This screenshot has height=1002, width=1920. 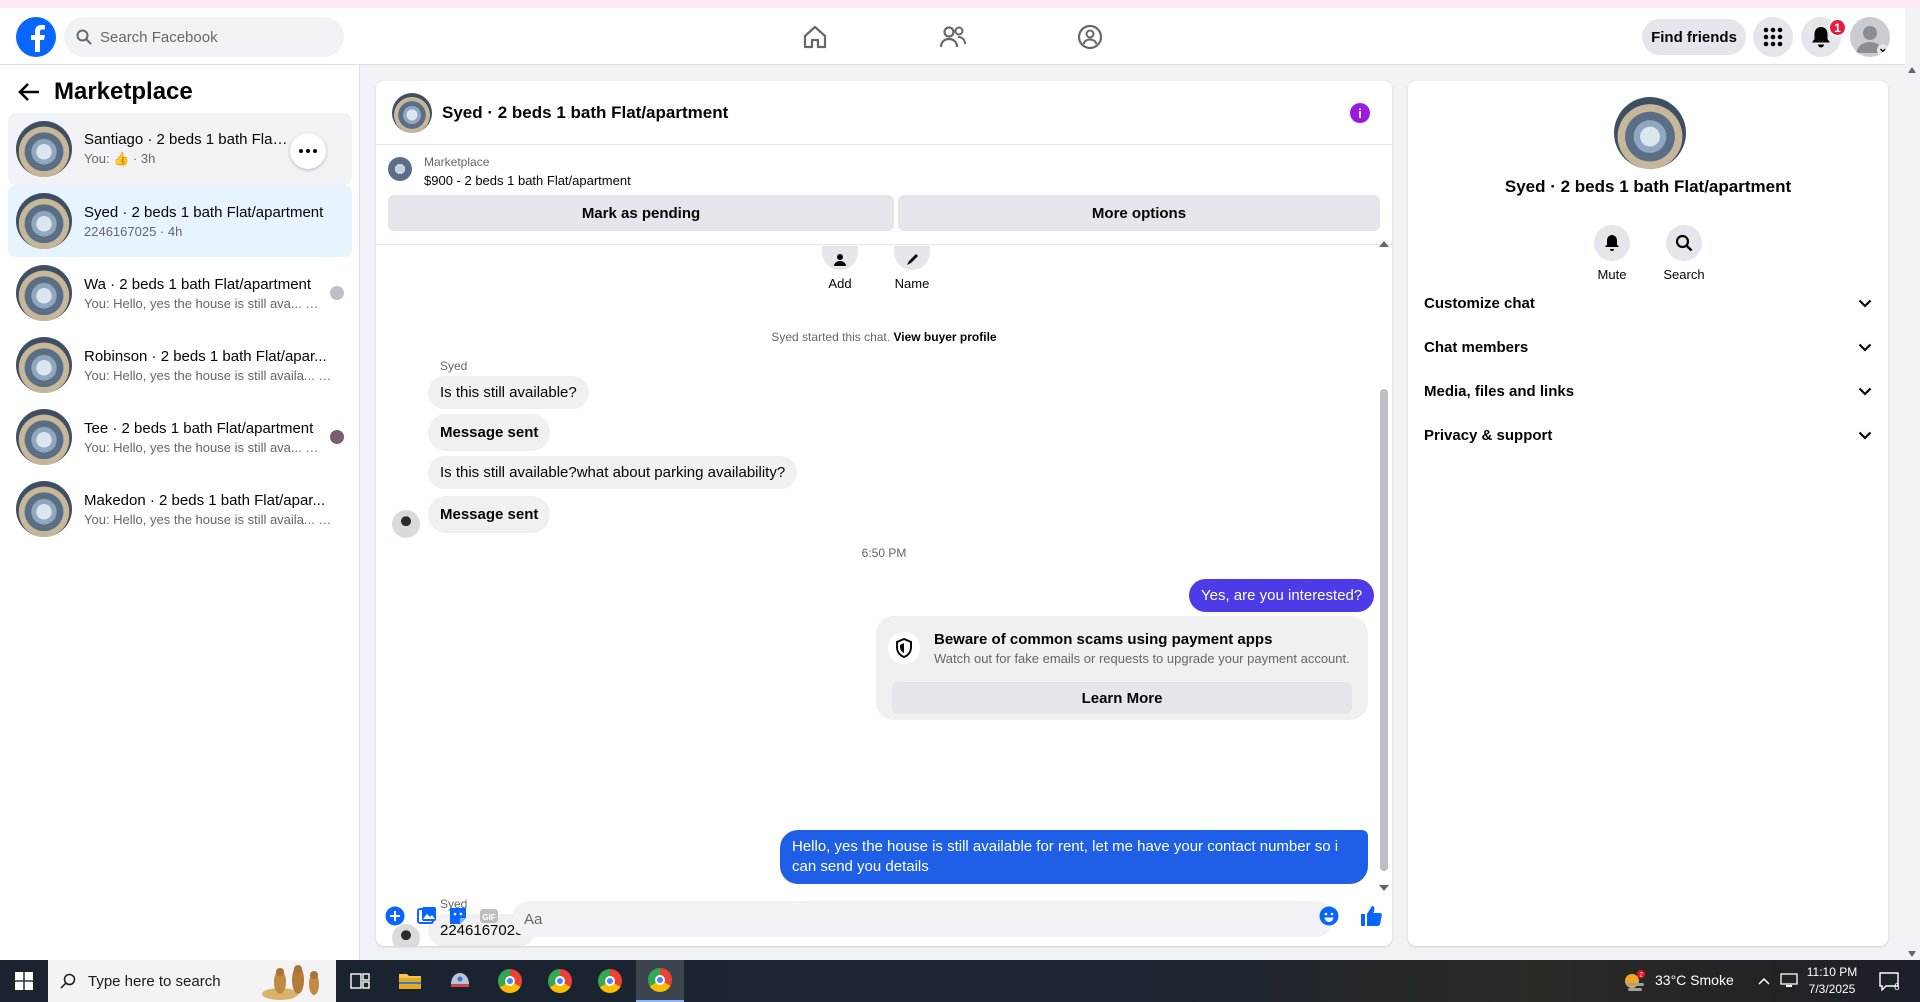 I want to click on friends-icon, so click(x=953, y=37).